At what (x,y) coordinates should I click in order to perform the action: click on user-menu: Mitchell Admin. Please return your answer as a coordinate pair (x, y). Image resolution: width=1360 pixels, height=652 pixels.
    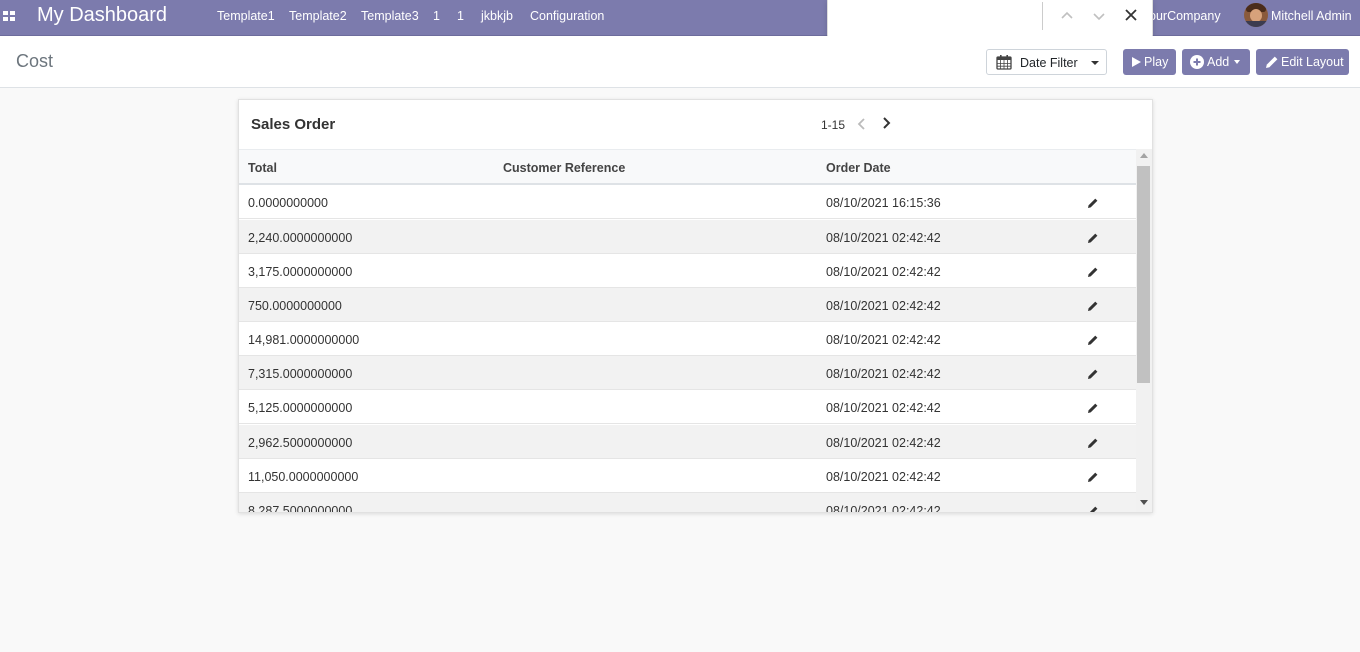
    Looking at the image, I should click on (1311, 16).